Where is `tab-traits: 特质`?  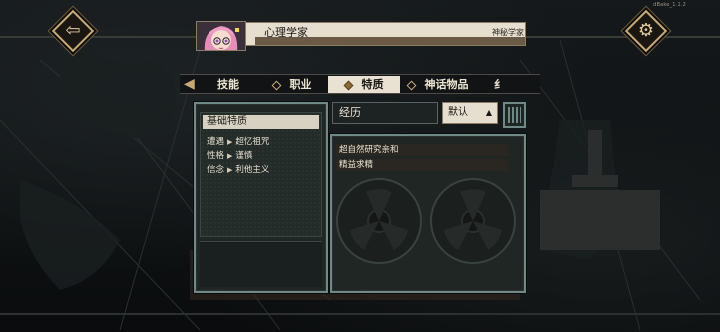 tab-traits: 特质 is located at coordinates (364, 84).